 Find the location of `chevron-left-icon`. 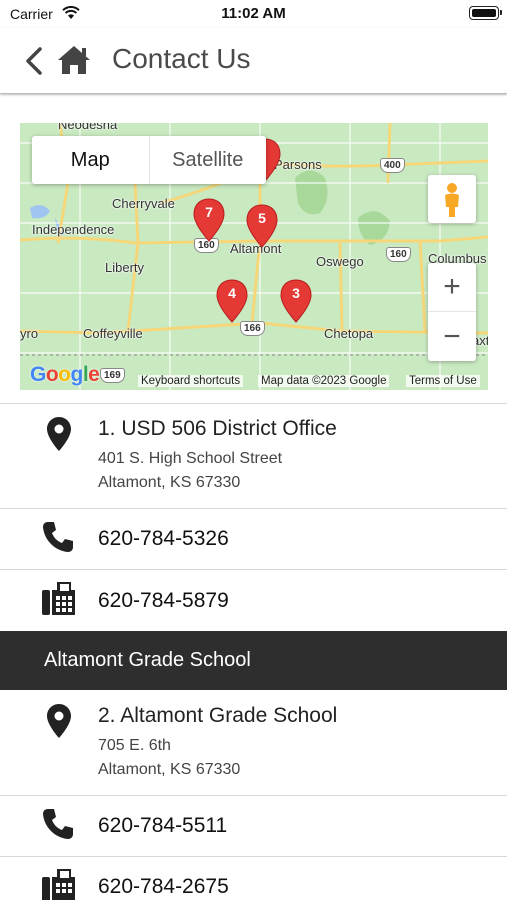

chevron-left-icon is located at coordinates (34, 61).